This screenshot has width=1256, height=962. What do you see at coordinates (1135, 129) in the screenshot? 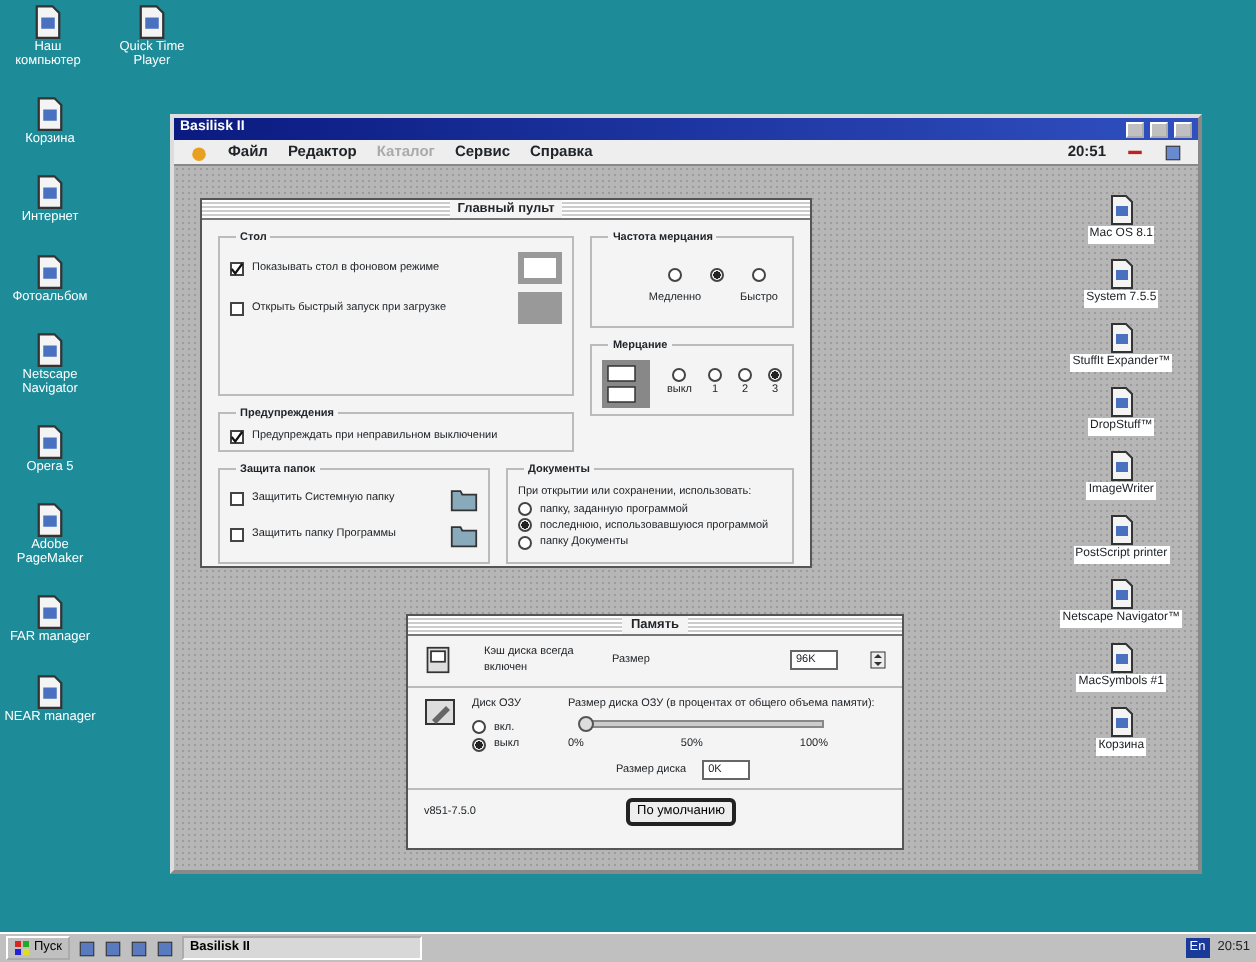
I see `minimize-button` at bounding box center [1135, 129].